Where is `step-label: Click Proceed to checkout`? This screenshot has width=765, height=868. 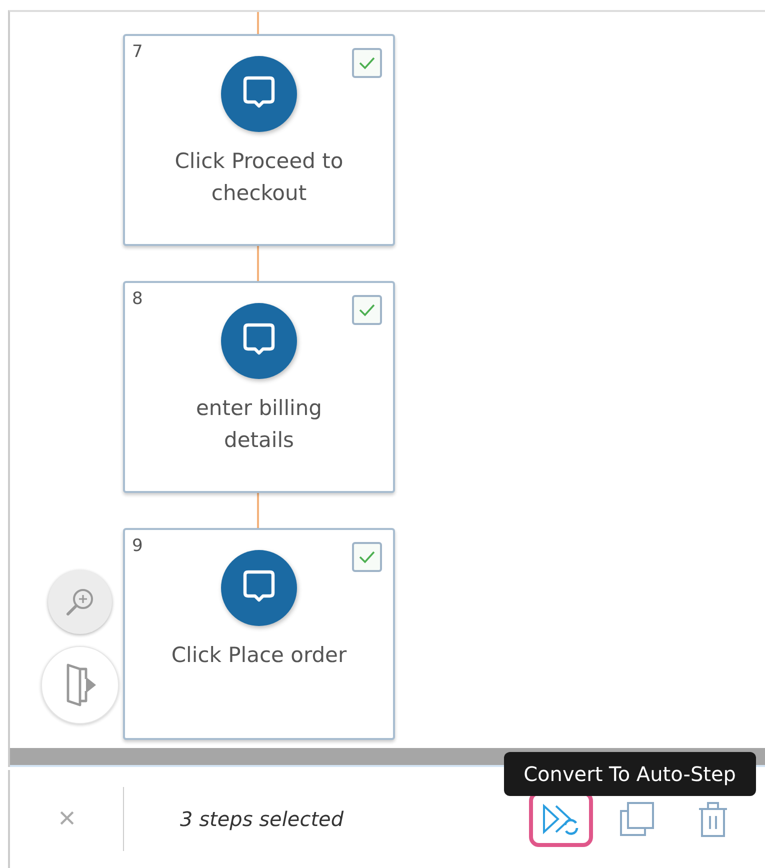
step-label: Click Proceed to checkout is located at coordinates (259, 177).